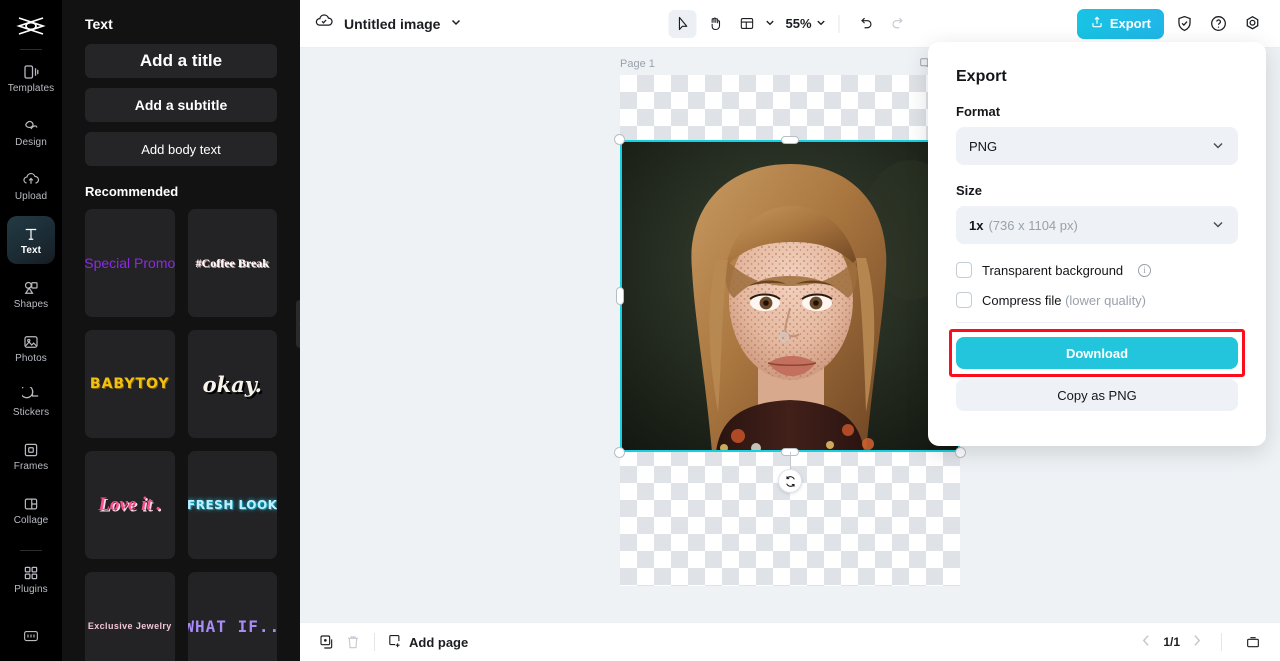  What do you see at coordinates (682, 23) in the screenshot?
I see `cursor-select-icon` at bounding box center [682, 23].